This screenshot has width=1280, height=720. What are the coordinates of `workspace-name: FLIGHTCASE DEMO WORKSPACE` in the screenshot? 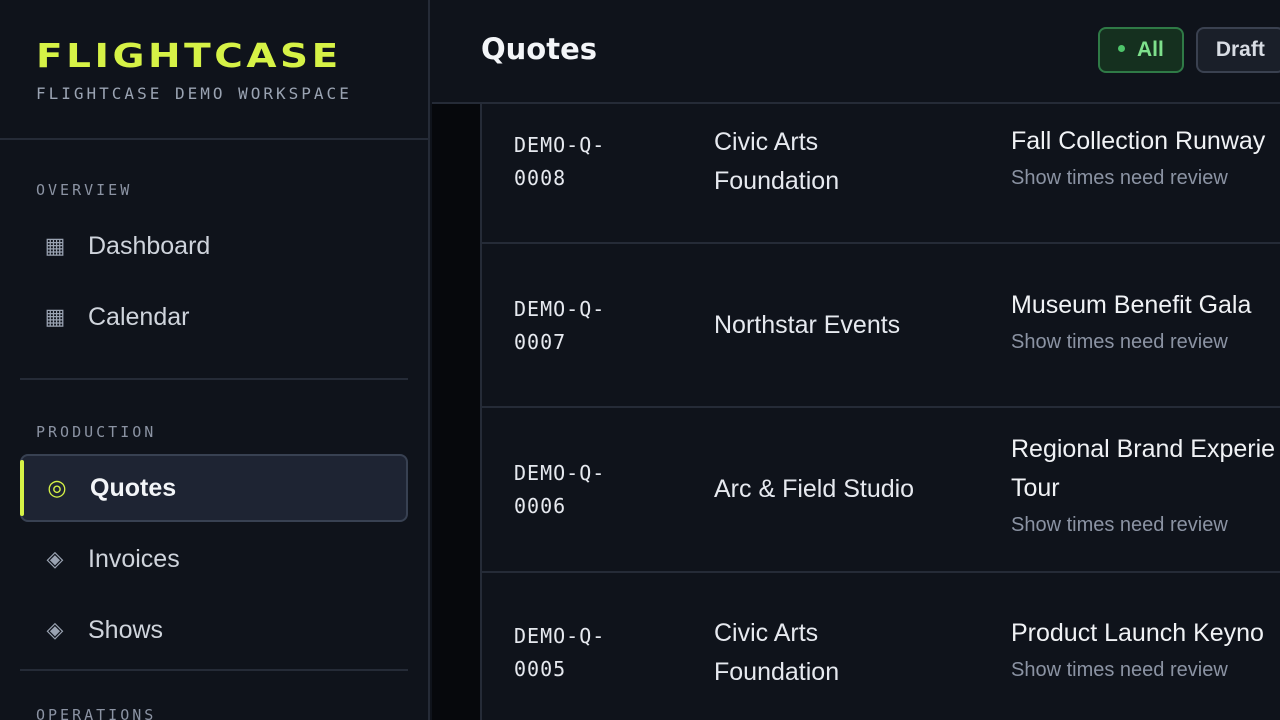 It's located at (194, 93).